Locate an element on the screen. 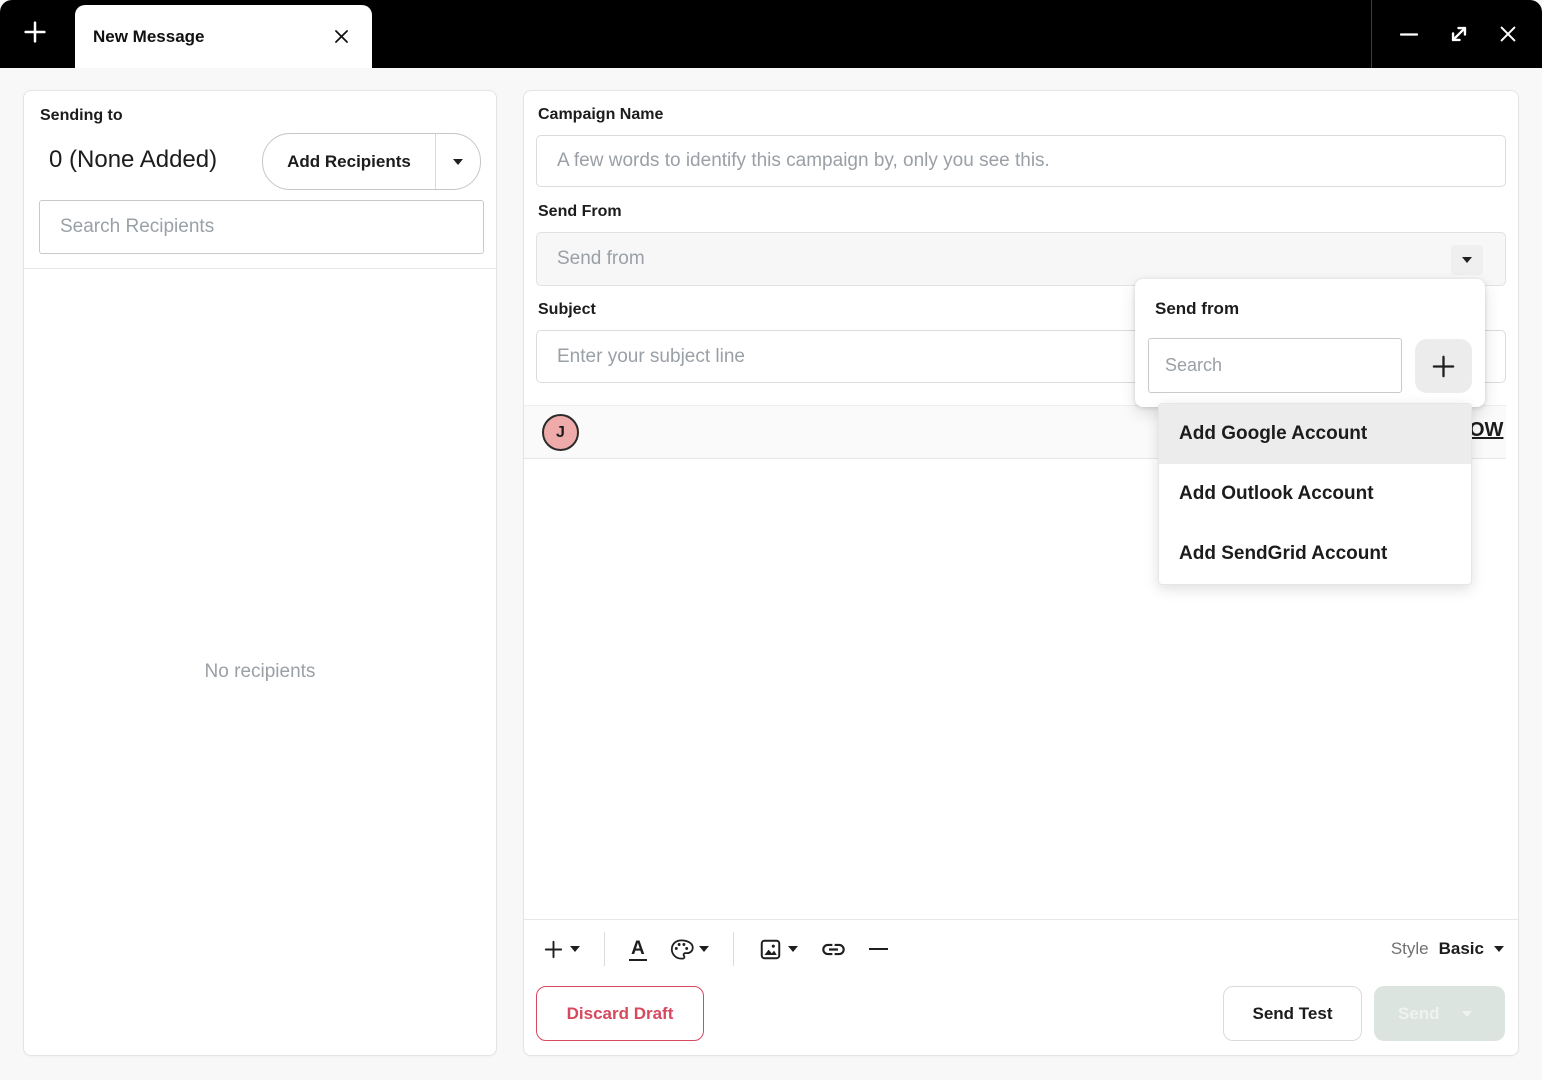 The image size is (1542, 1080). horizontal-rule-button is located at coordinates (878, 949).